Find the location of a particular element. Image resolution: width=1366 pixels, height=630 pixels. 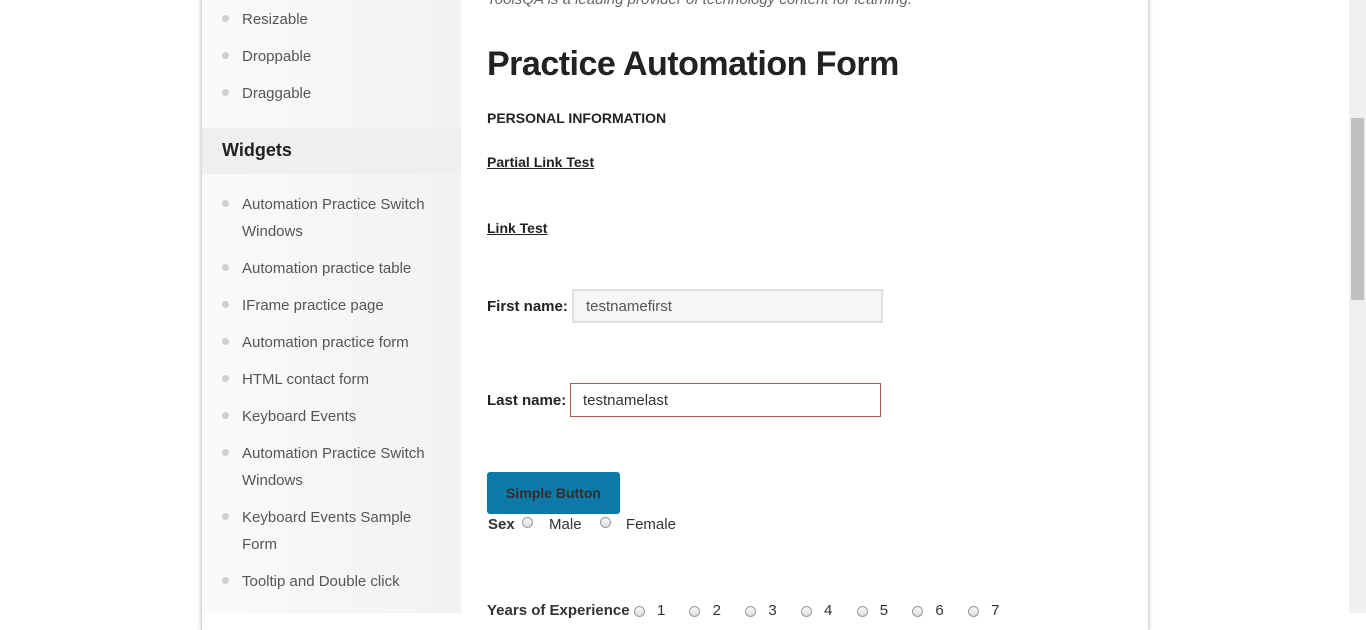

sidebar-item-switch-windows: Automation Practice Switch Windows is located at coordinates (331, 218).